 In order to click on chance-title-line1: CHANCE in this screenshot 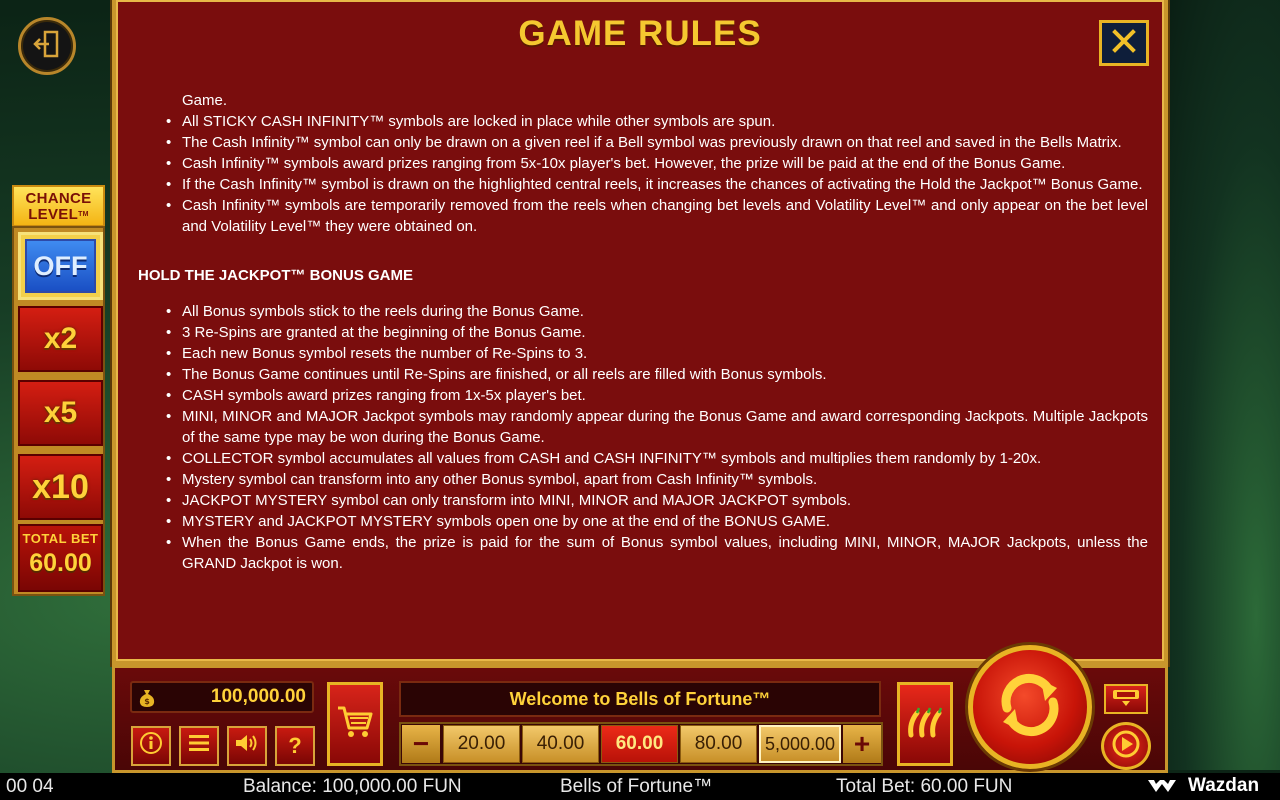, I will do `click(58, 198)`.